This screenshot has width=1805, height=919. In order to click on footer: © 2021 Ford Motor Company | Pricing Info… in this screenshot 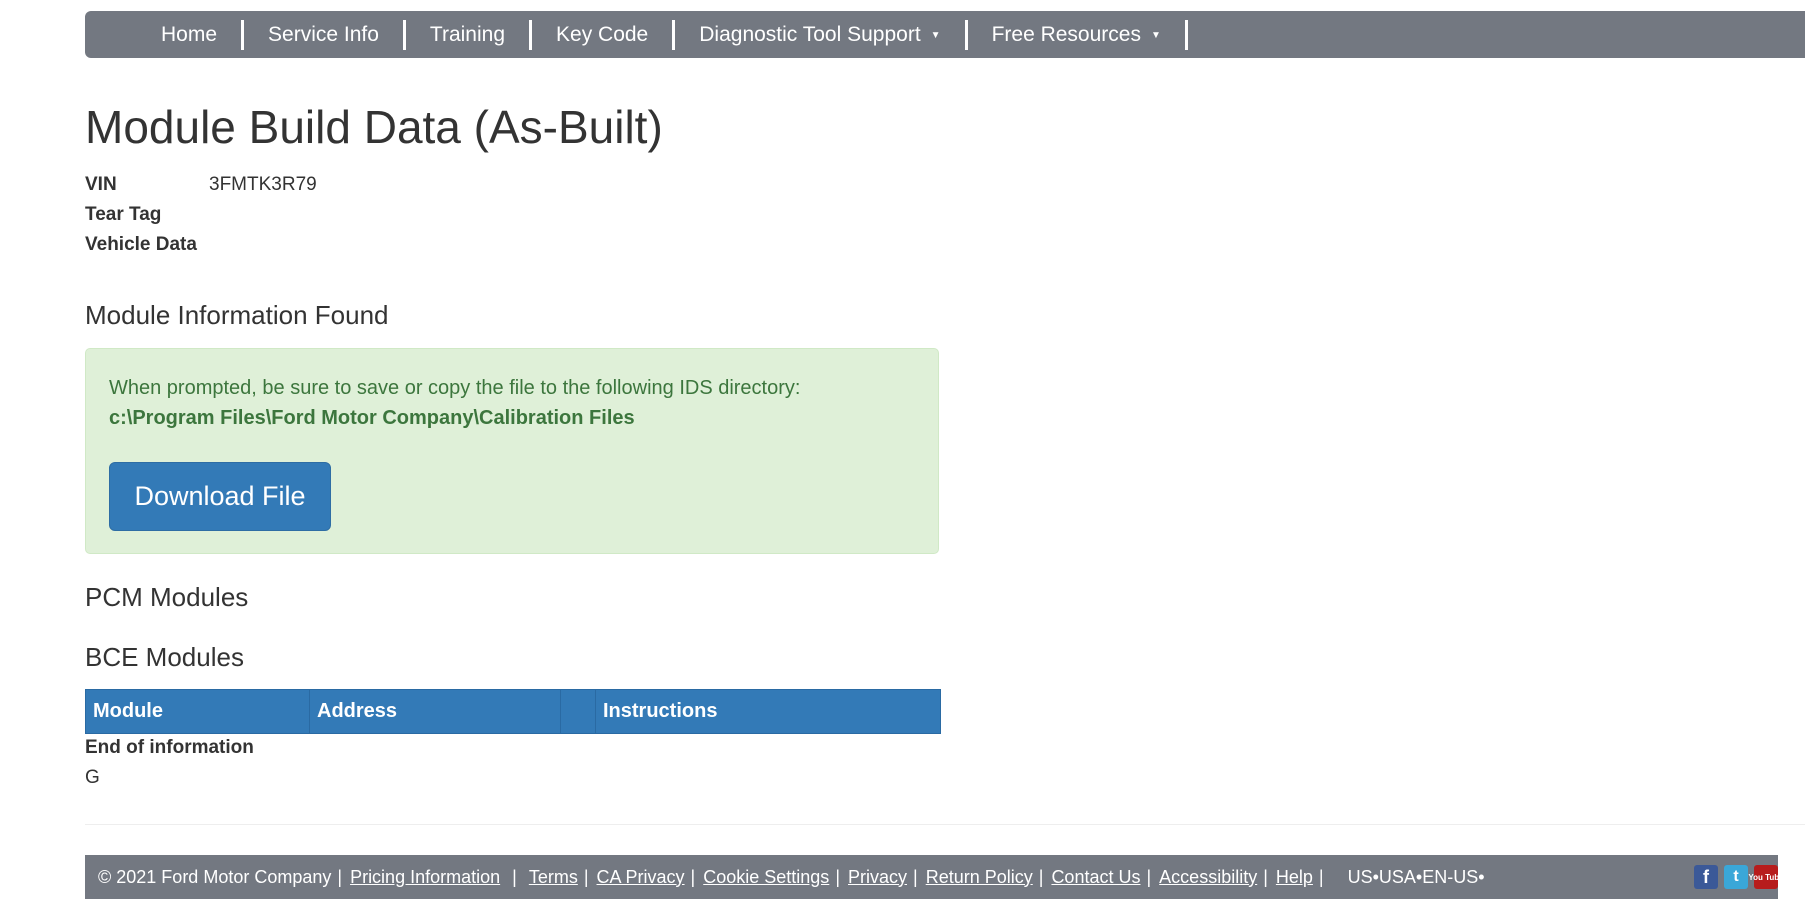, I will do `click(934, 877)`.